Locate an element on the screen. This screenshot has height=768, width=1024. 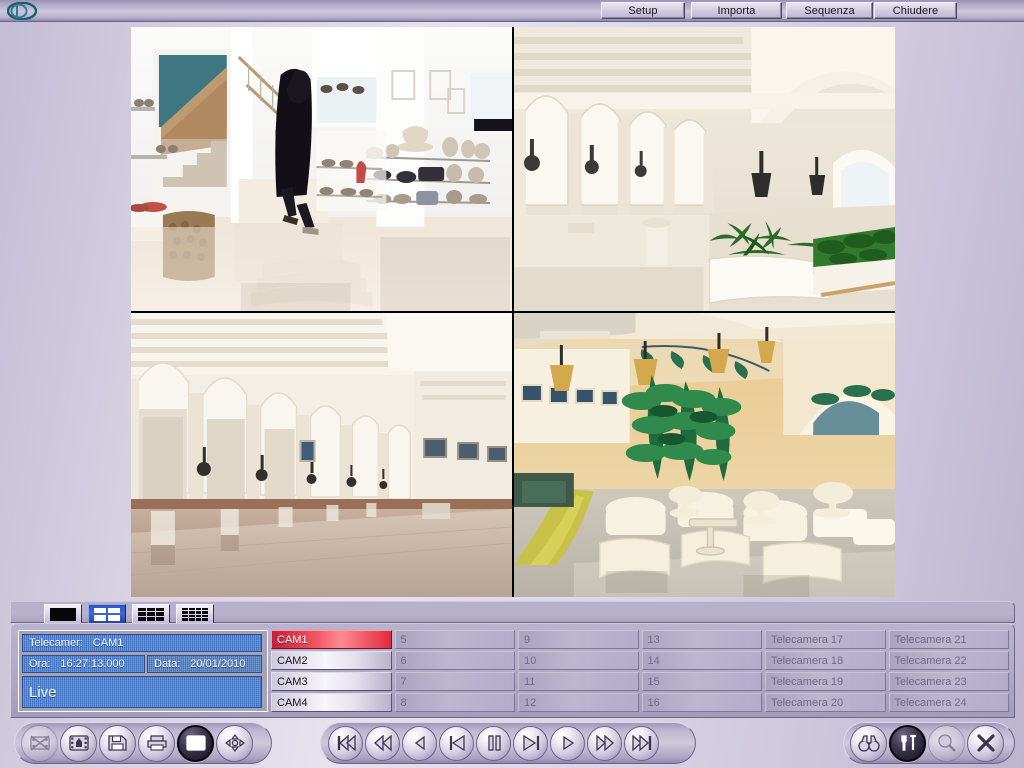
step-back-button is located at coordinates (419, 743).